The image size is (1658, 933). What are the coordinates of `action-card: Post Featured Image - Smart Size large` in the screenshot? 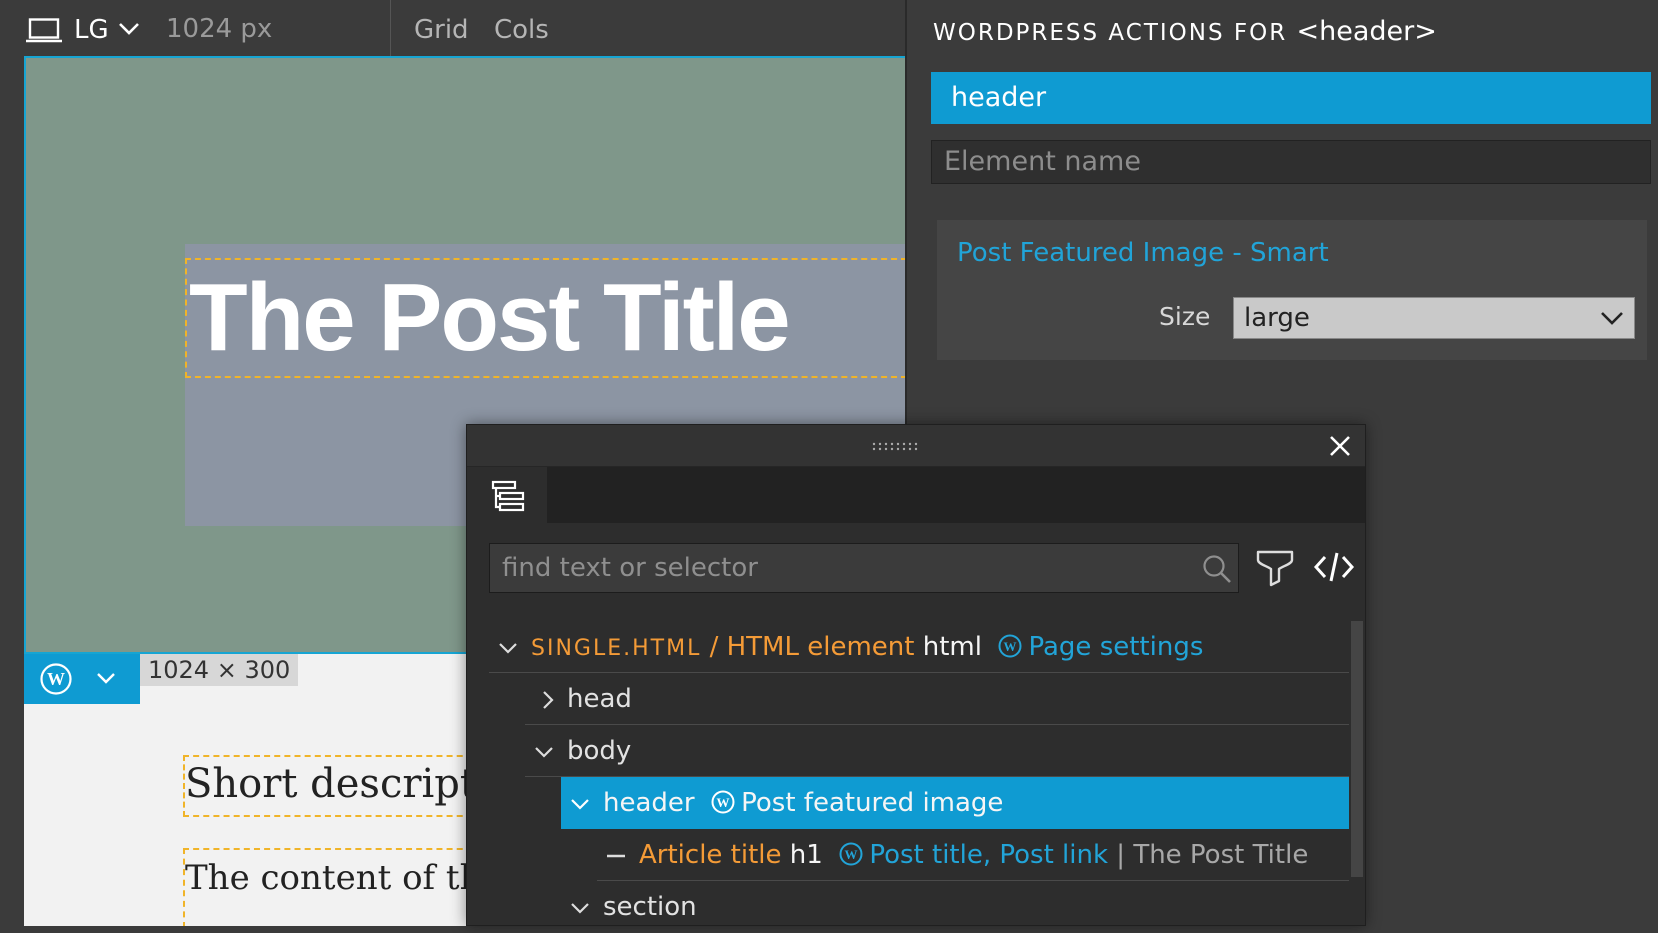 It's located at (1292, 290).